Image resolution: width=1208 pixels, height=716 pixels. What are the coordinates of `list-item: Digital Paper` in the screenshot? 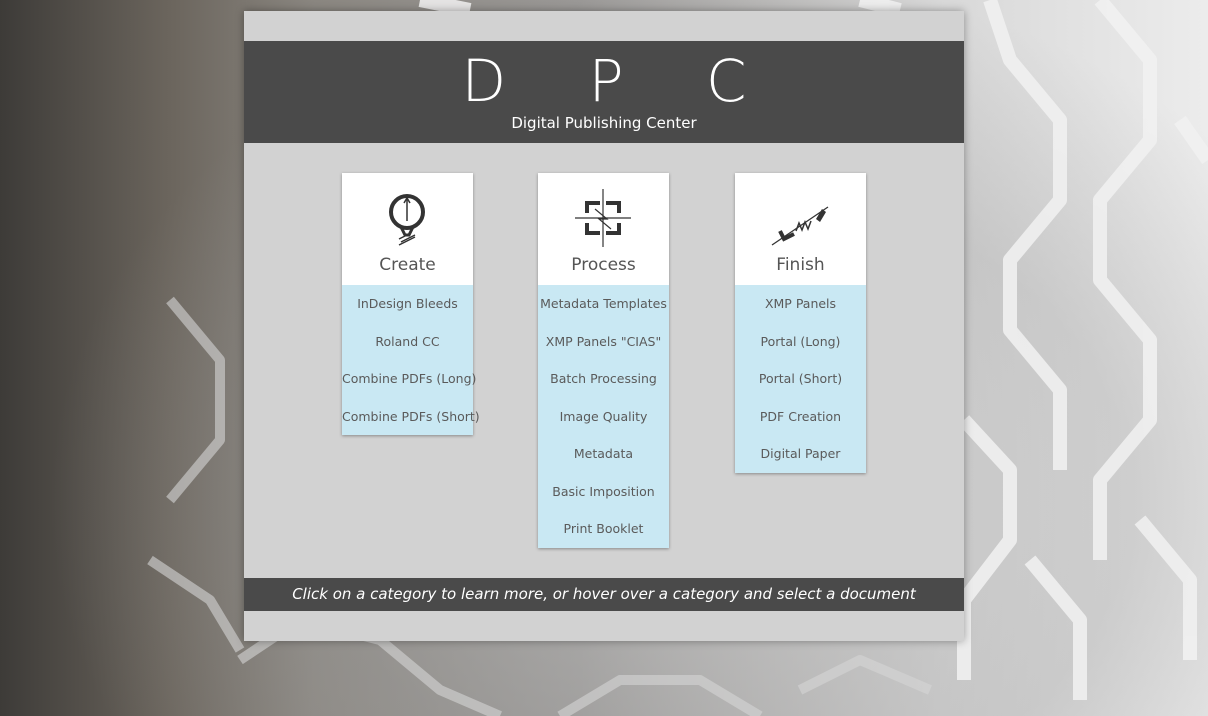 It's located at (800, 454).